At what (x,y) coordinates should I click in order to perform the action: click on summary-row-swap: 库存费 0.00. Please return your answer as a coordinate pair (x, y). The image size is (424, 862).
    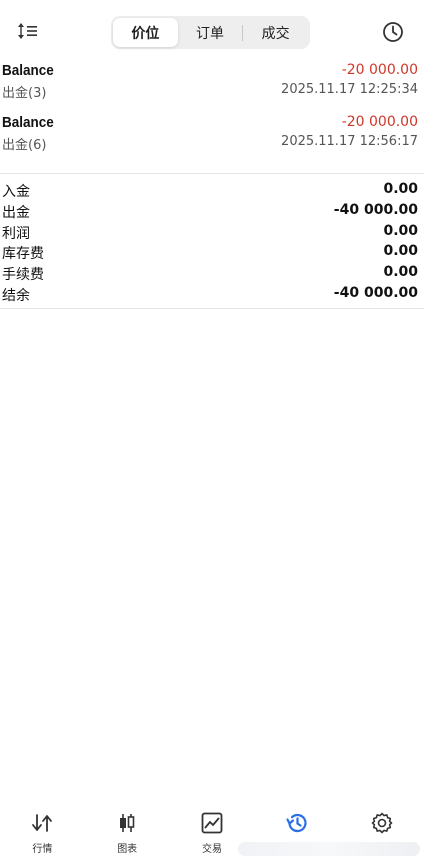
    Looking at the image, I should click on (212, 252).